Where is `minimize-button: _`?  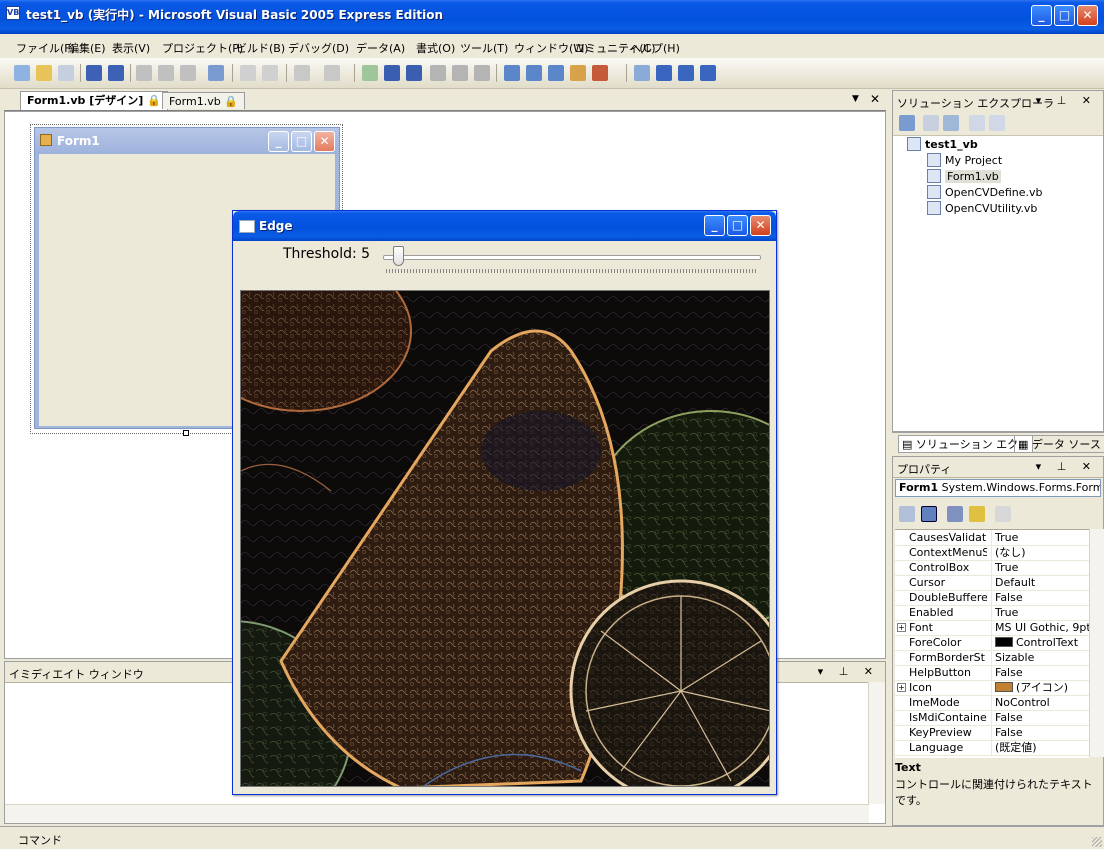
minimize-button: _ is located at coordinates (1041, 15).